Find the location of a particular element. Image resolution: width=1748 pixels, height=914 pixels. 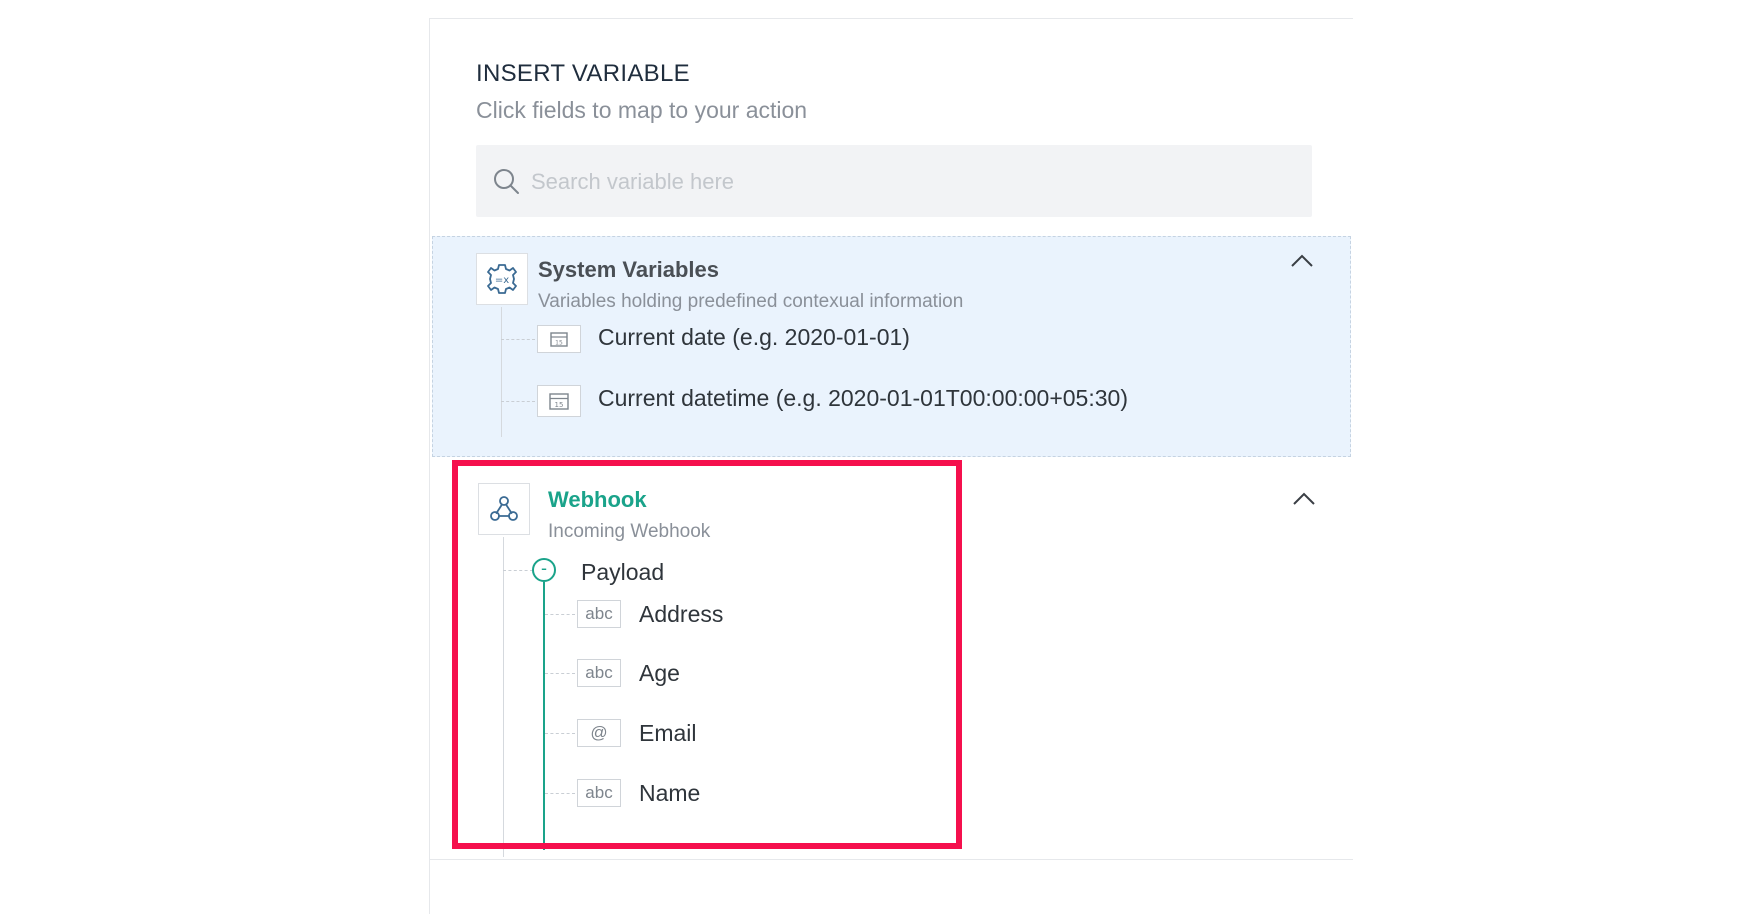

datetime-type-badge: 15 is located at coordinates (559, 401).